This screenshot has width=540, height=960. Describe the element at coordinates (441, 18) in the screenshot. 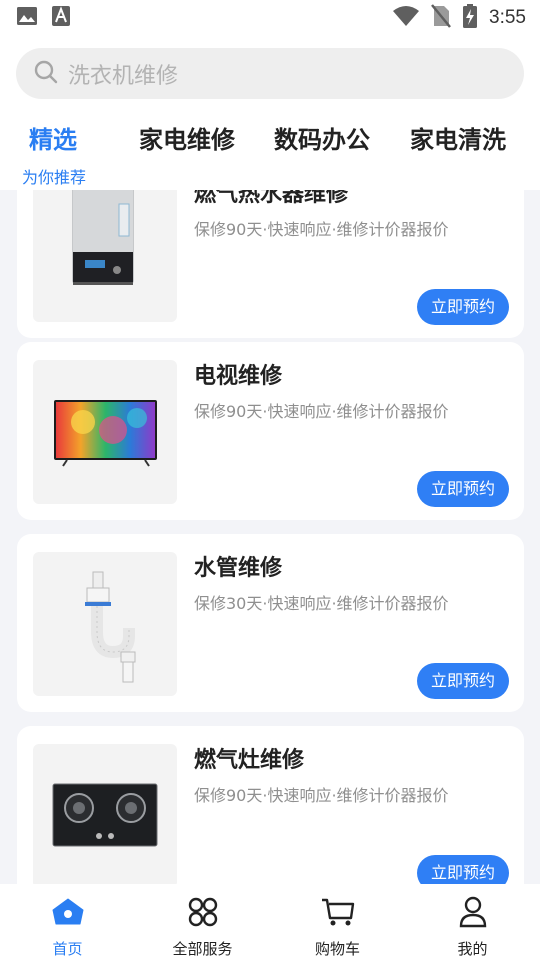

I see `no-sim-icon` at that location.